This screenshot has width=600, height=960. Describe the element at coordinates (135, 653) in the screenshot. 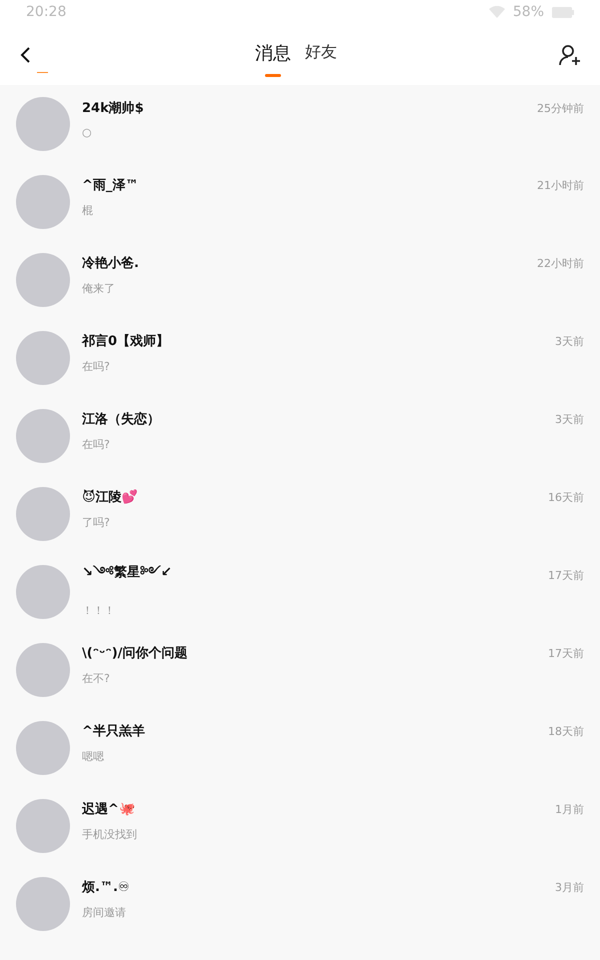

I see `contact-name: \(ᵔᵕᵔ)/问你个问题` at that location.